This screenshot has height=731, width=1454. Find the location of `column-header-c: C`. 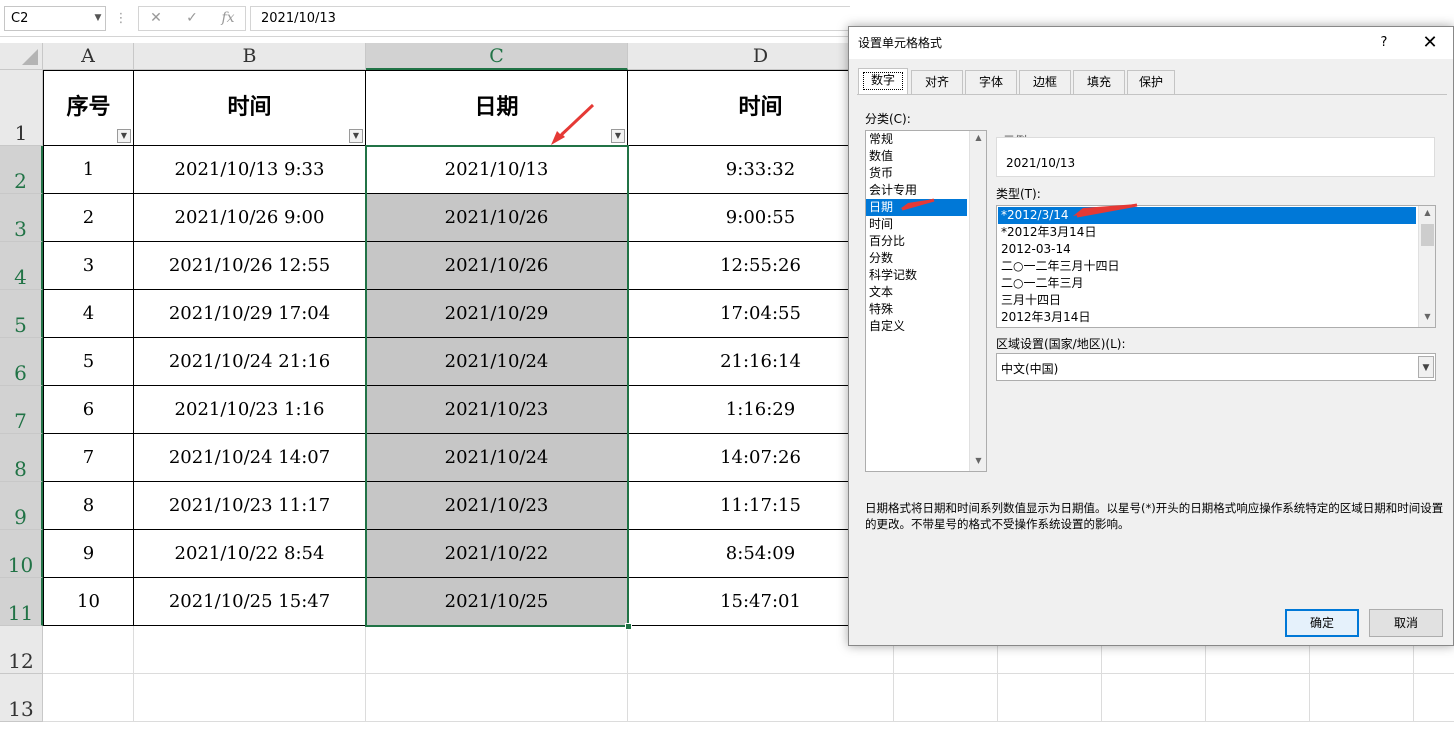

column-header-c: C is located at coordinates (497, 56).